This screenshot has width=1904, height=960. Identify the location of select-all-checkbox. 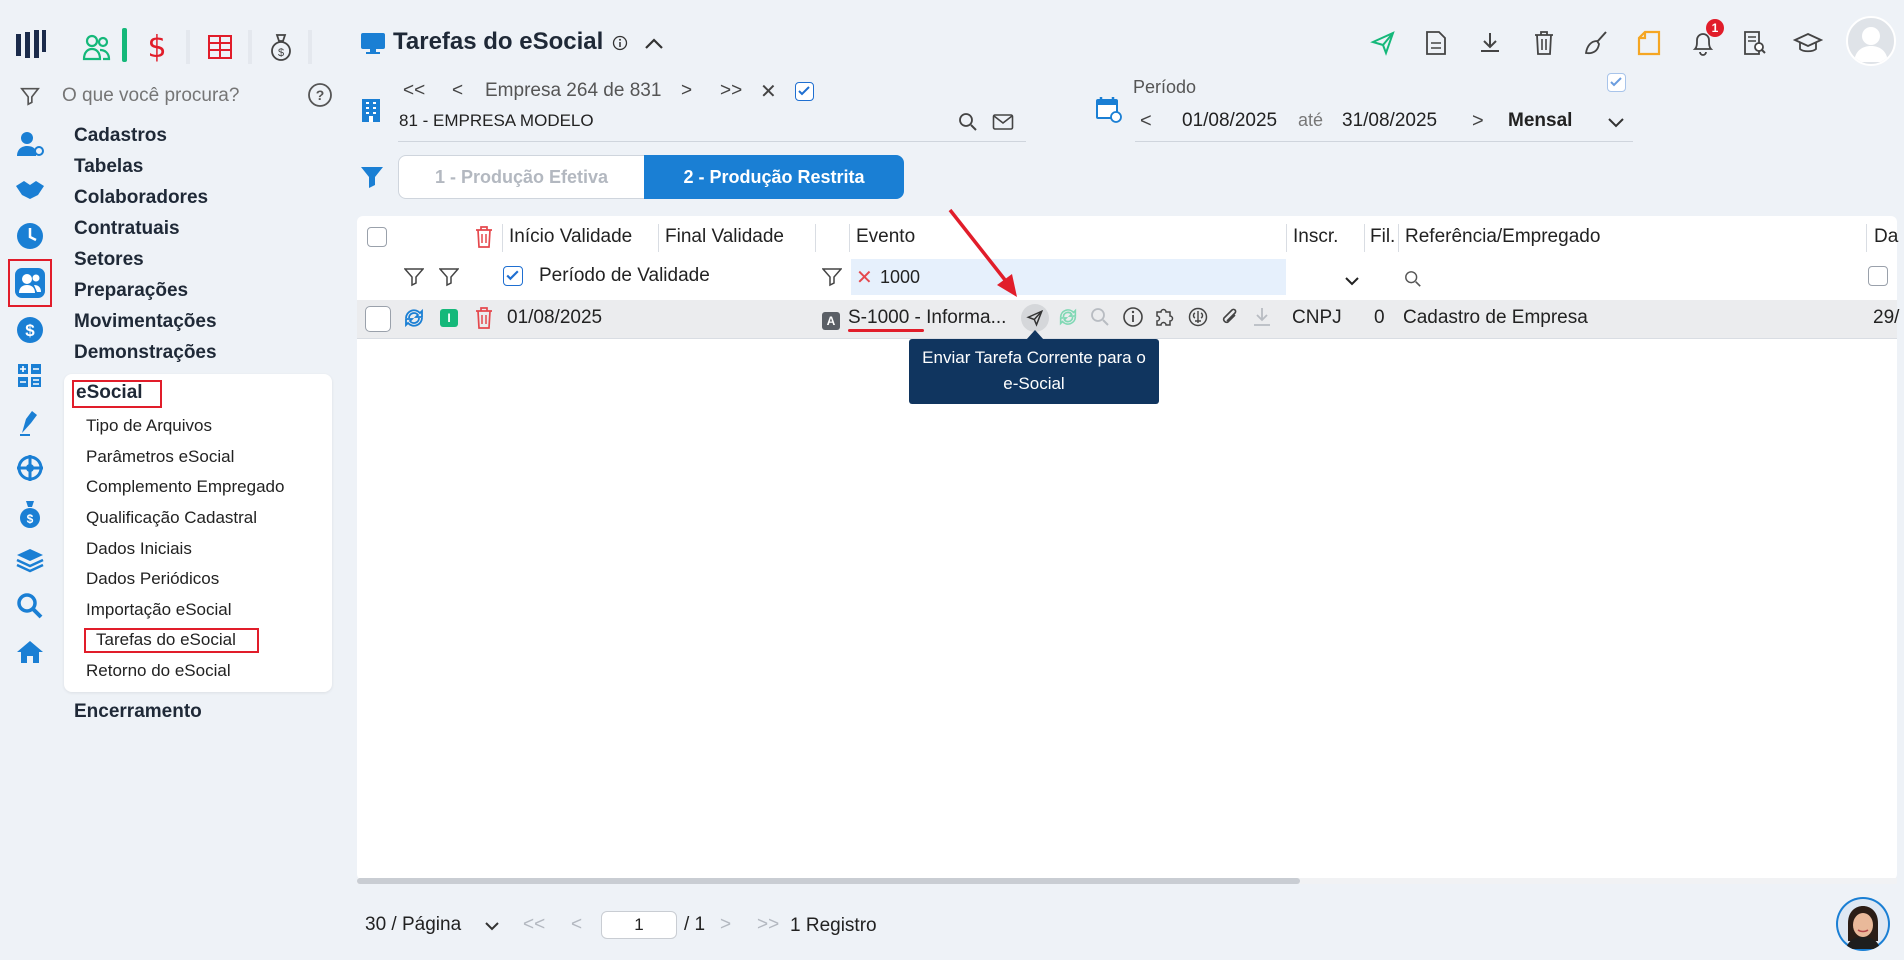
(377, 237).